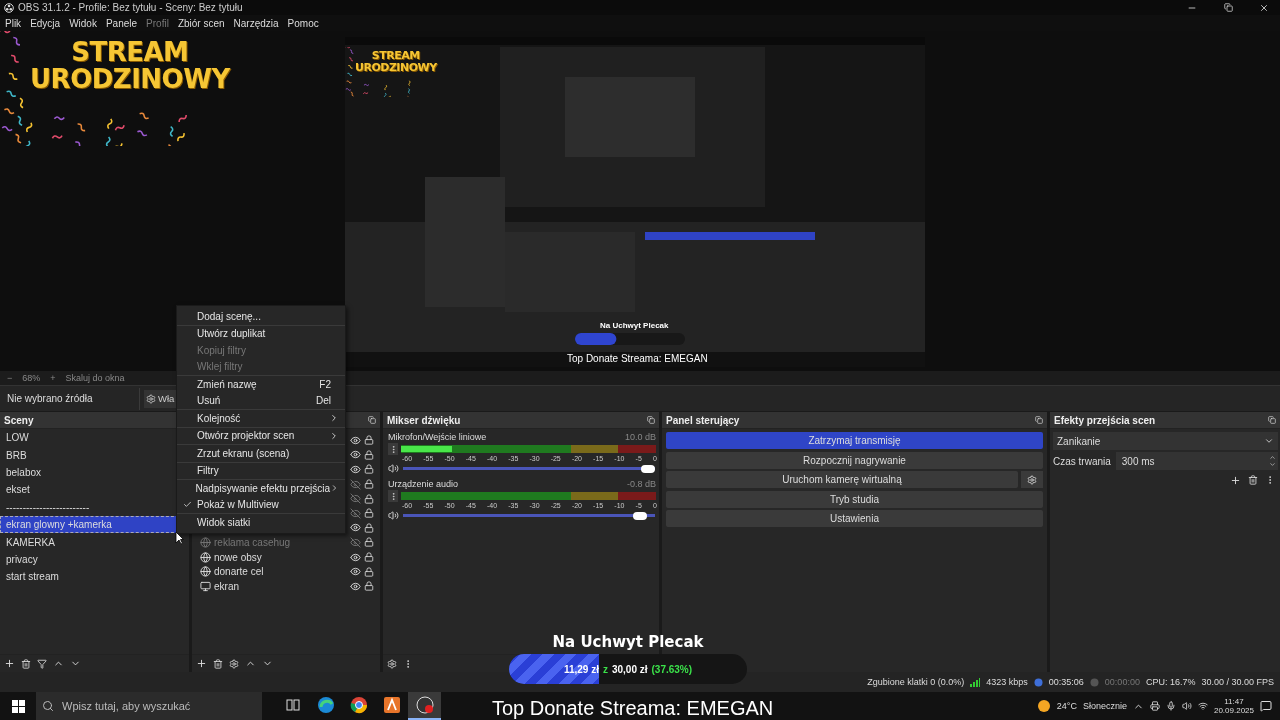 The image size is (1280, 720). What do you see at coordinates (53, 378) in the screenshot?
I see `zoom-in-button: +` at bounding box center [53, 378].